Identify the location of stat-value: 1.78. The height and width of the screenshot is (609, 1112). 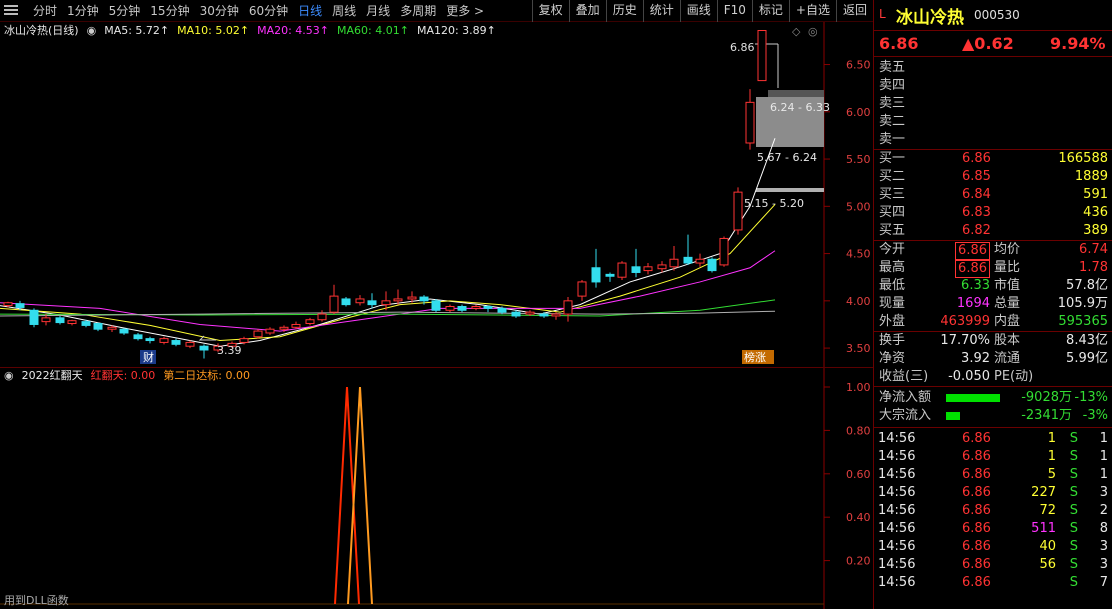
(1093, 267).